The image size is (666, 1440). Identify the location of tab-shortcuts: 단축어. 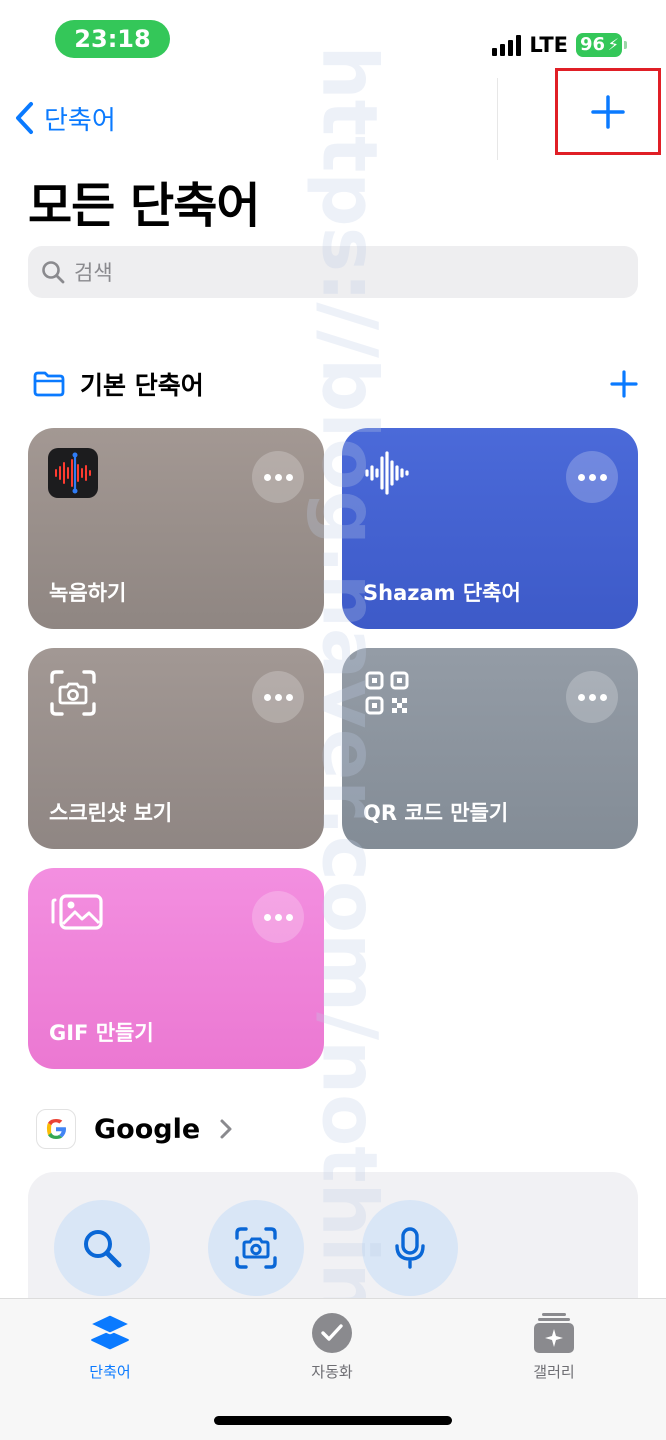
(110, 1346).